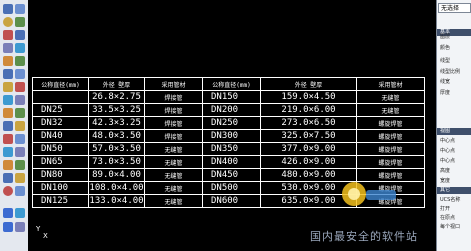 The image size is (471, 251). What do you see at coordinates (60, 97) in the screenshot?
I see `table-cell` at bounding box center [60, 97].